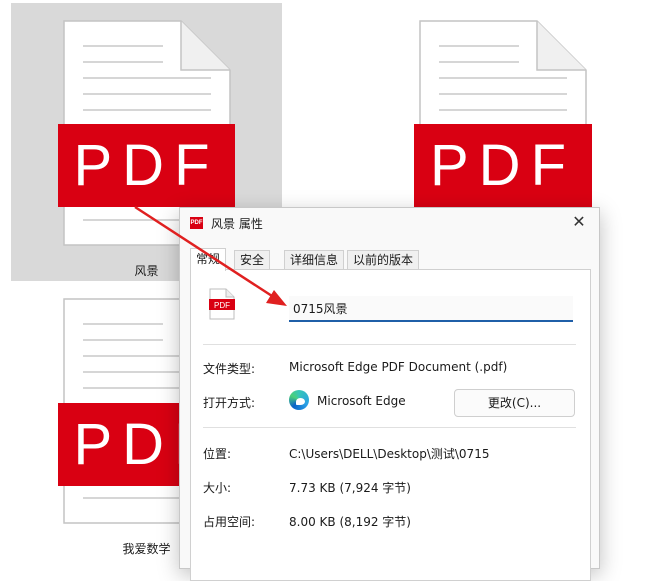 This screenshot has height=581, width=649. What do you see at coordinates (389, 454) in the screenshot?
I see `location-value: C:\Users\DELL\Desktop\测试\0715` at bounding box center [389, 454].